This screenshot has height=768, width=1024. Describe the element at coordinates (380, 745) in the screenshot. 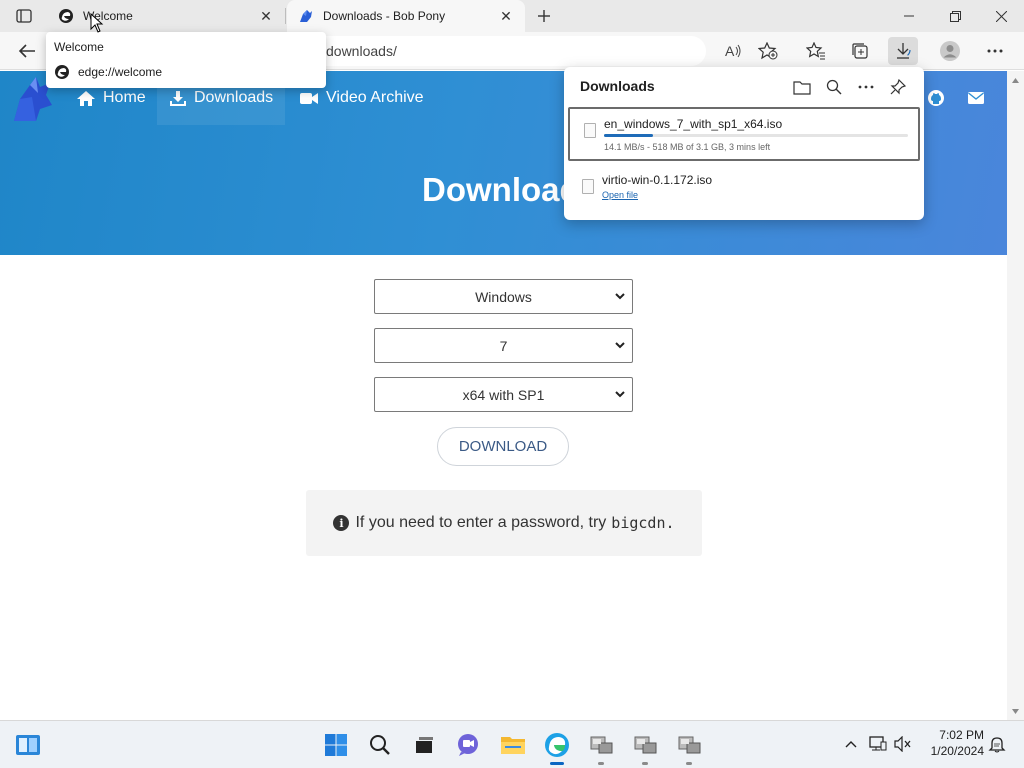

I see `taskbar-search-button` at that location.